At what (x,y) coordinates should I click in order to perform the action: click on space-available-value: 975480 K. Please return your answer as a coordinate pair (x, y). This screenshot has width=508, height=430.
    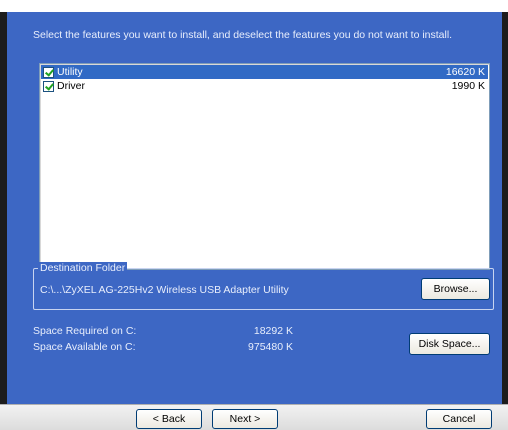
    Looking at the image, I should click on (270, 347).